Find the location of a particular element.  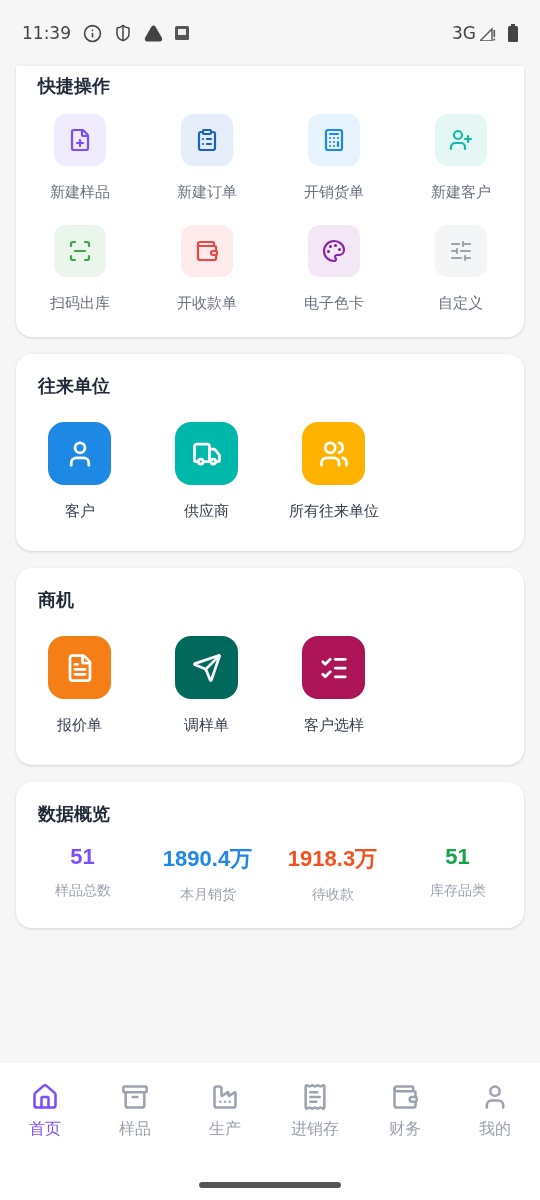

action-label: 开销货单 is located at coordinates (333, 192).